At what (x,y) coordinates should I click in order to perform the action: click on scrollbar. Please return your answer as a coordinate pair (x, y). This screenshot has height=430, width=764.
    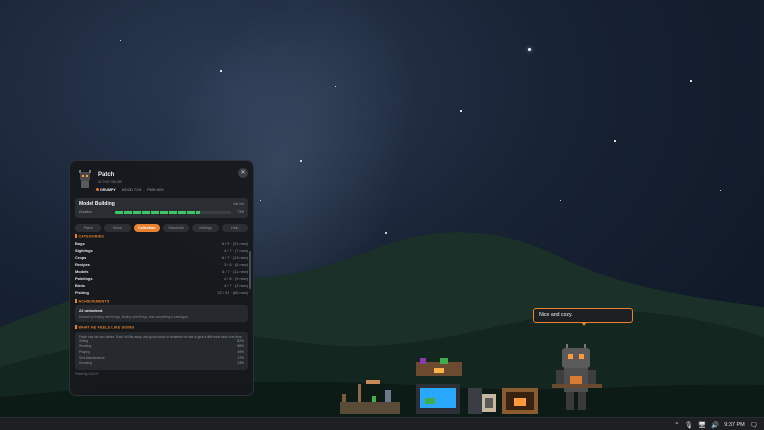
    Looking at the image, I should click on (250, 270).